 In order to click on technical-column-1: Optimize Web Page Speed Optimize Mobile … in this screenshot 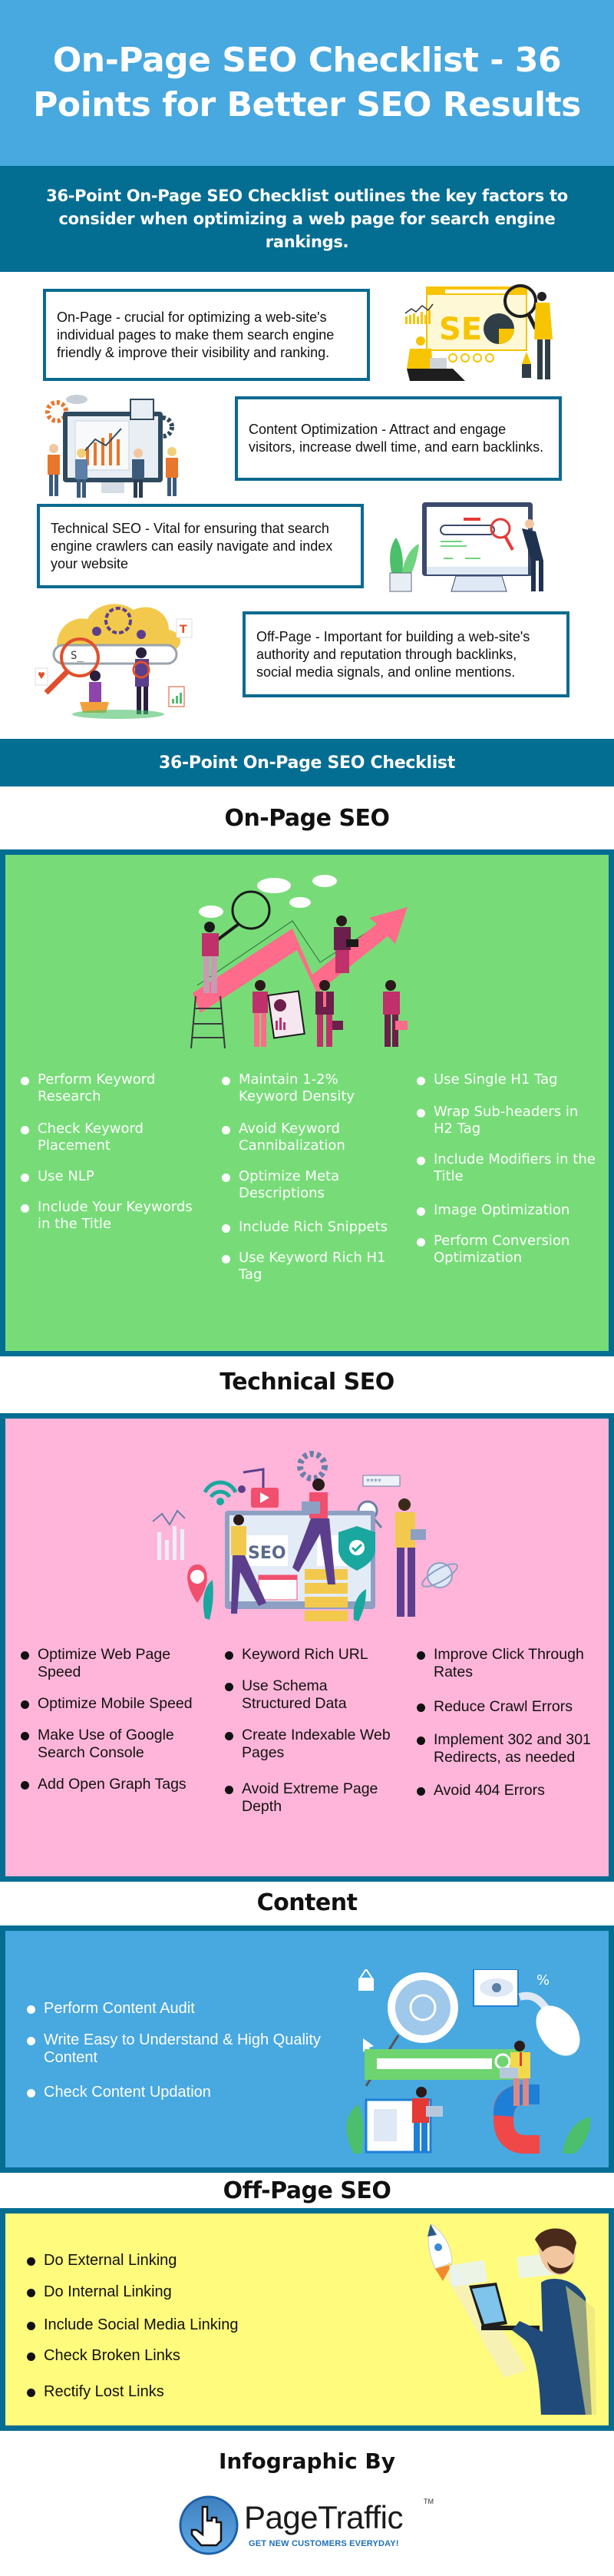, I will do `click(109, 1719)`.